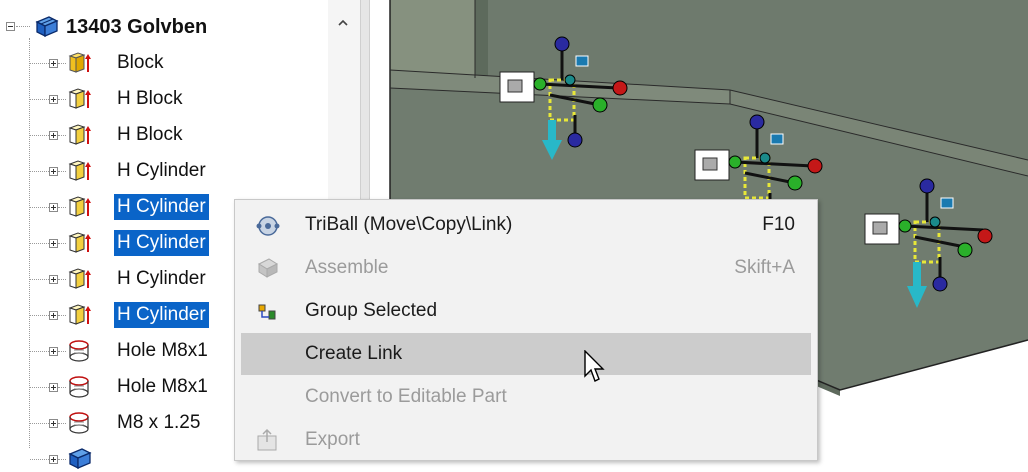 The height and width of the screenshot is (472, 1028). I want to click on scroll-up-icon, so click(343, 23).